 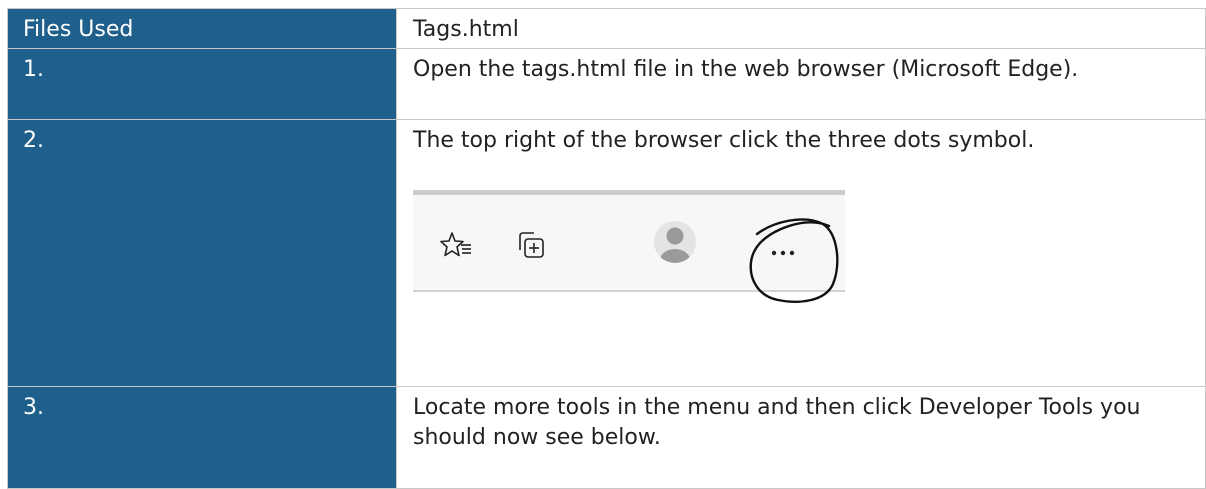 I want to click on row-label: 3., so click(x=202, y=437).